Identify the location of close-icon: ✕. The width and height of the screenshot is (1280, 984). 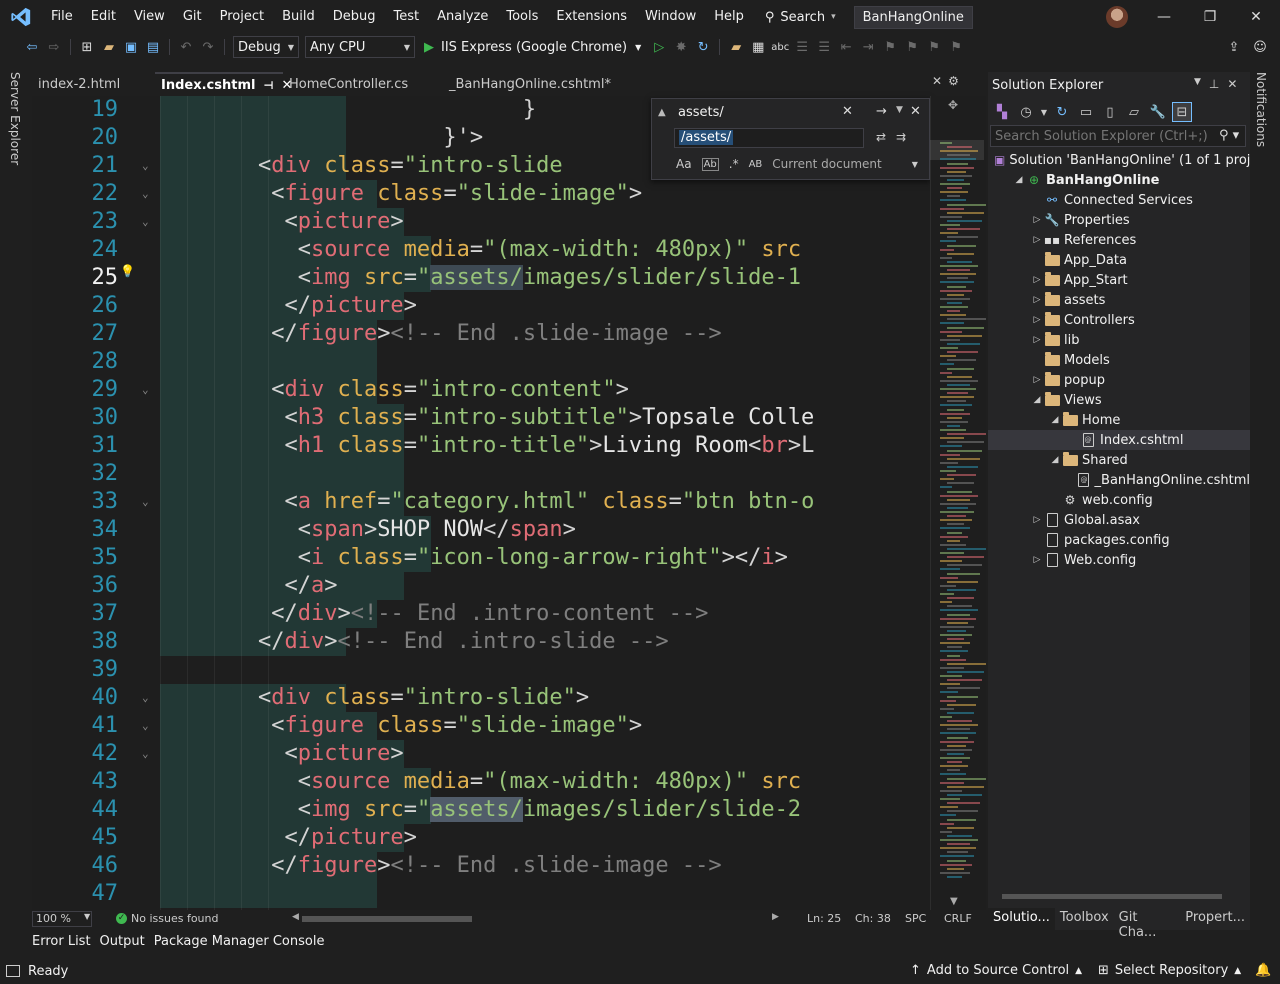
(937, 81).